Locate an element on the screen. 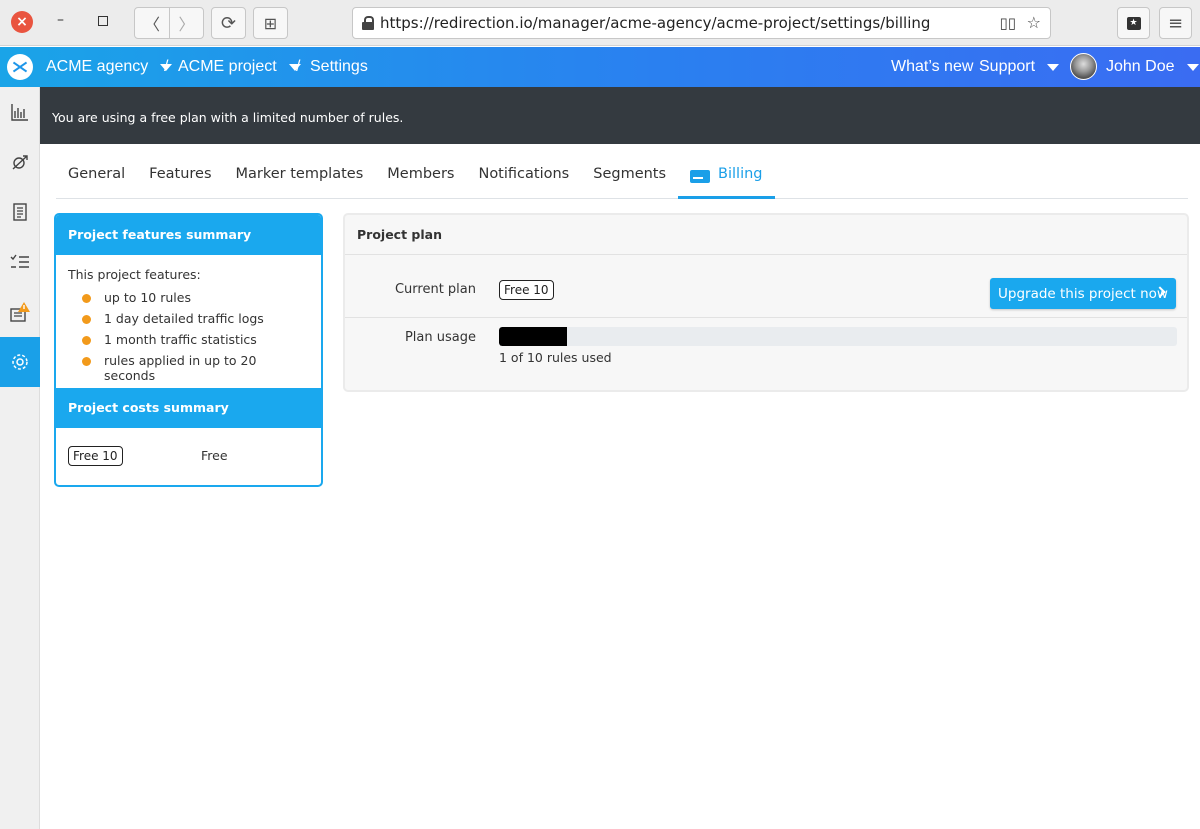  breadcrumb-current-page: Settings is located at coordinates (339, 66).